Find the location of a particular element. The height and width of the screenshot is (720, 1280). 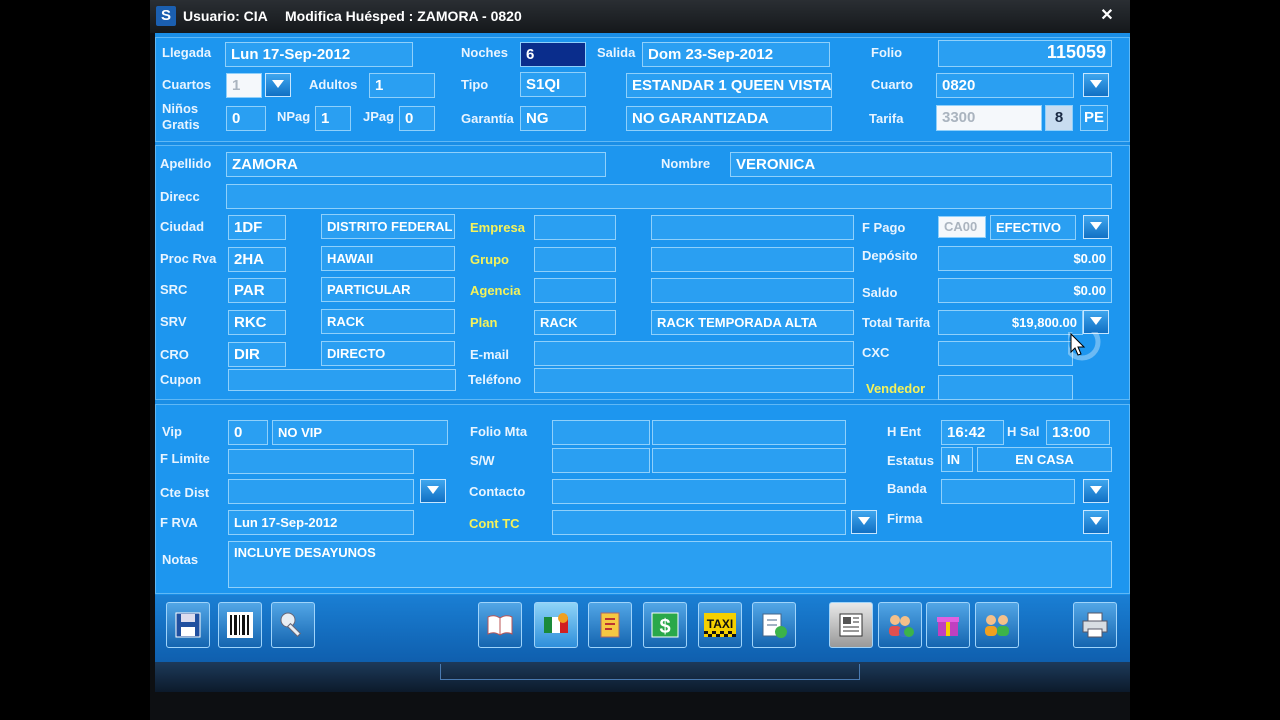

user-label: Usuario: CIA is located at coordinates (225, 16).